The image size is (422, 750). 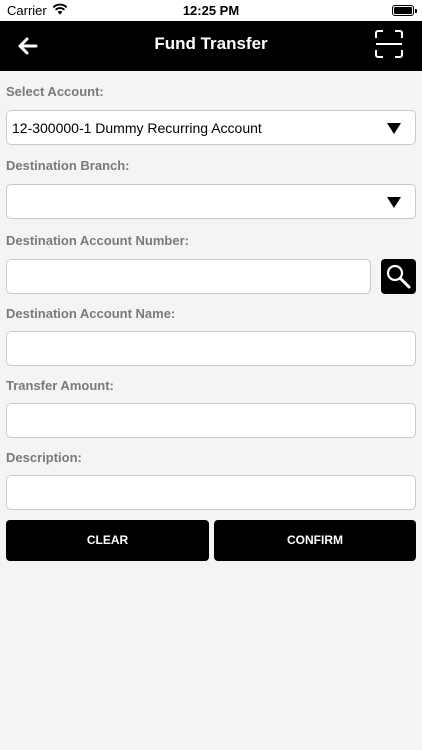 What do you see at coordinates (55, 91) in the screenshot?
I see `select-account-label: Select Account:` at bounding box center [55, 91].